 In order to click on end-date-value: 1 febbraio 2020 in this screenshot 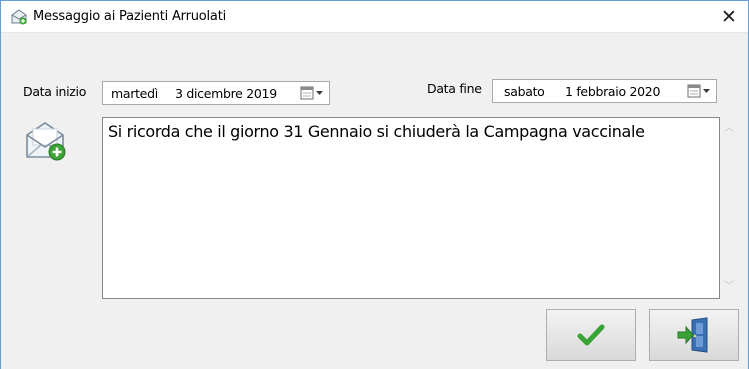, I will do `click(613, 91)`.